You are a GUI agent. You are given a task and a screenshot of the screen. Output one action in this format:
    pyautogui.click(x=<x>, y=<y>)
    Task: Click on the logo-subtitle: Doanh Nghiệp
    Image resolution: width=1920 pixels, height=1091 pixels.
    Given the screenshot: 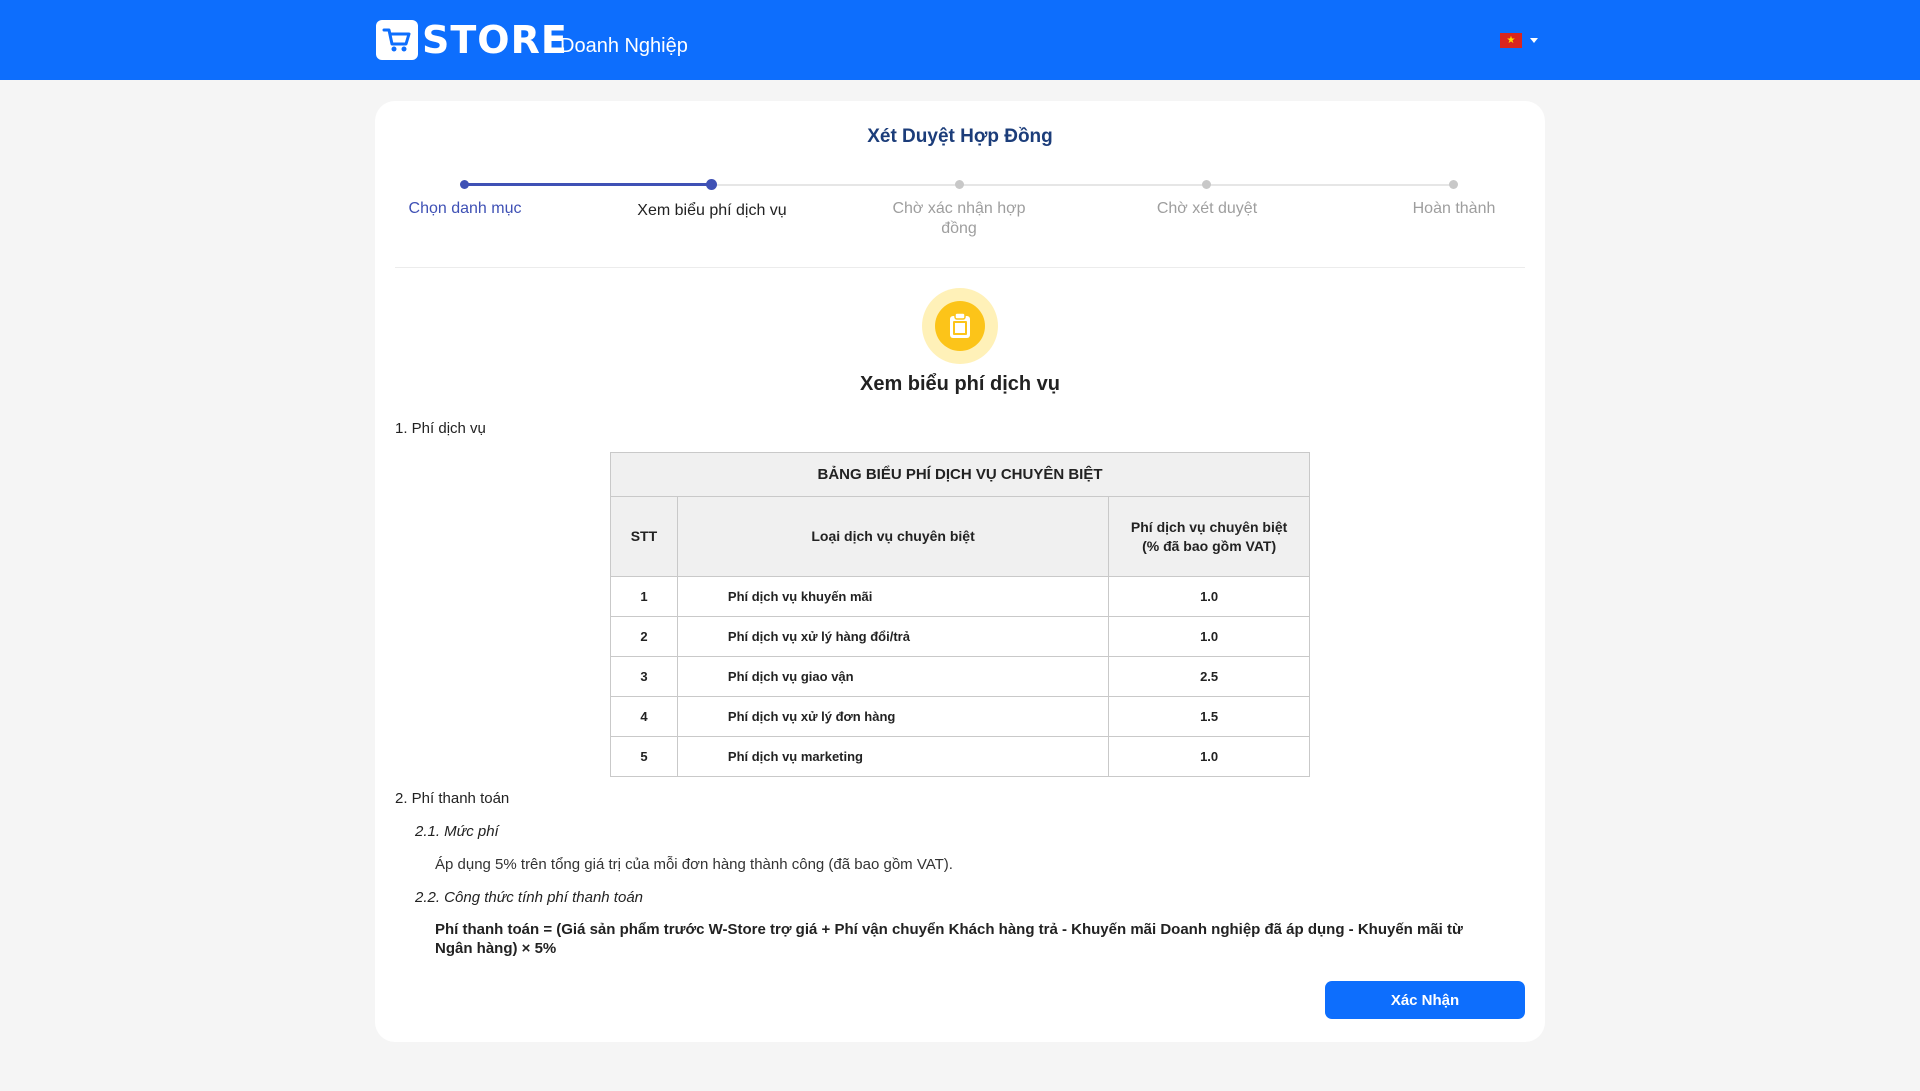 What is the action you would take?
    pyautogui.click(x=624, y=46)
    